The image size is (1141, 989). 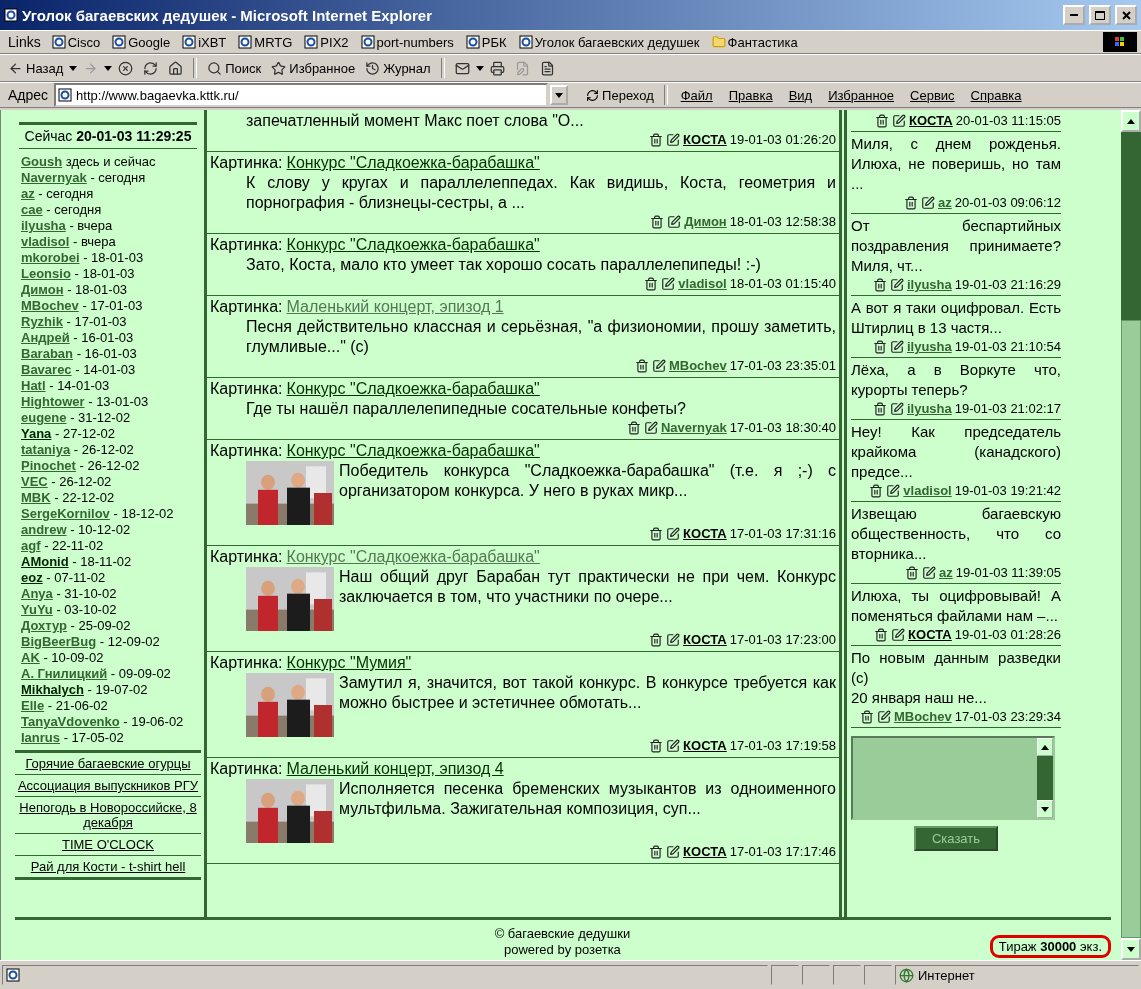 What do you see at coordinates (33, 385) in the screenshot?
I see `user-link: Hatl` at bounding box center [33, 385].